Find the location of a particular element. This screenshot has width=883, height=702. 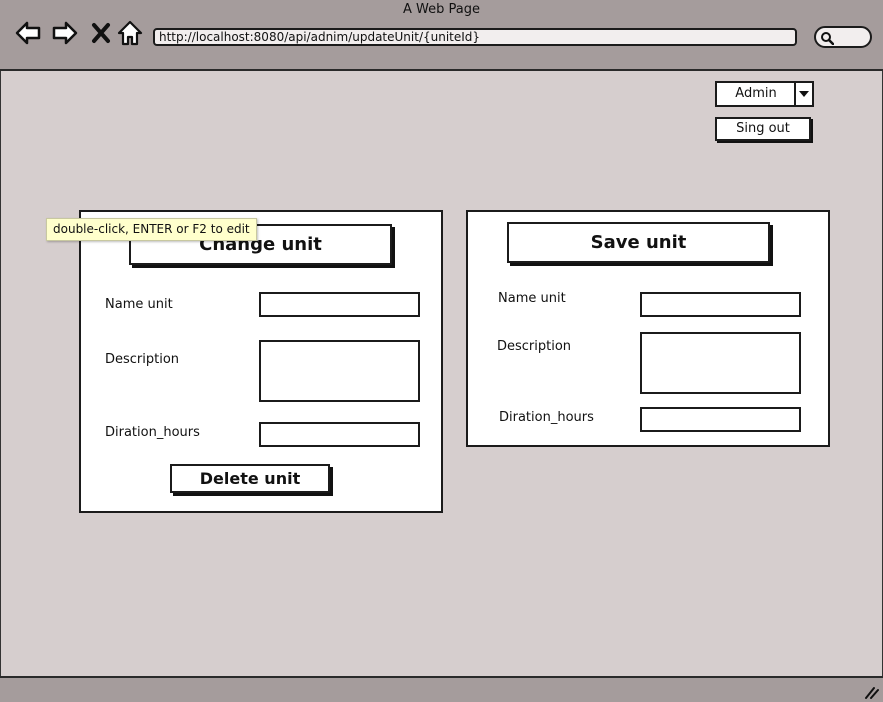

sign-out-button: Sing out is located at coordinates (763, 129).